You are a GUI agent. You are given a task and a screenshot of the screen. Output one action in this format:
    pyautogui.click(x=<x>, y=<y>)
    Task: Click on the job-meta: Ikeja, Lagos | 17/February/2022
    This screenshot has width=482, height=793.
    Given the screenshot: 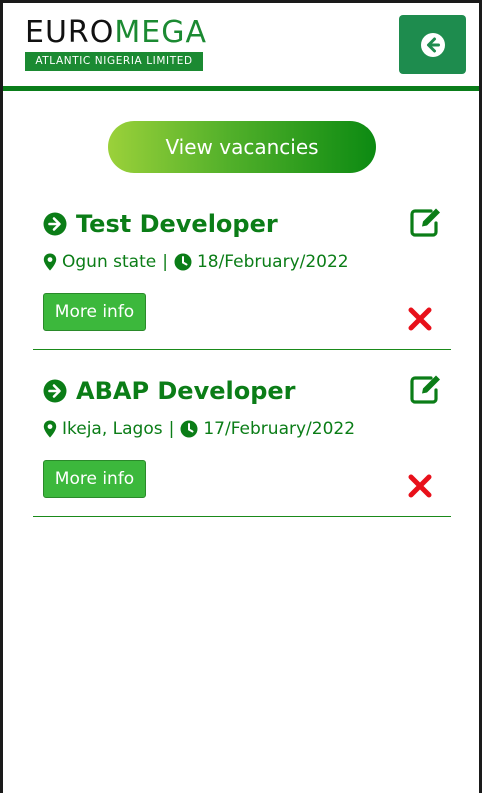 What is the action you would take?
    pyautogui.click(x=199, y=429)
    